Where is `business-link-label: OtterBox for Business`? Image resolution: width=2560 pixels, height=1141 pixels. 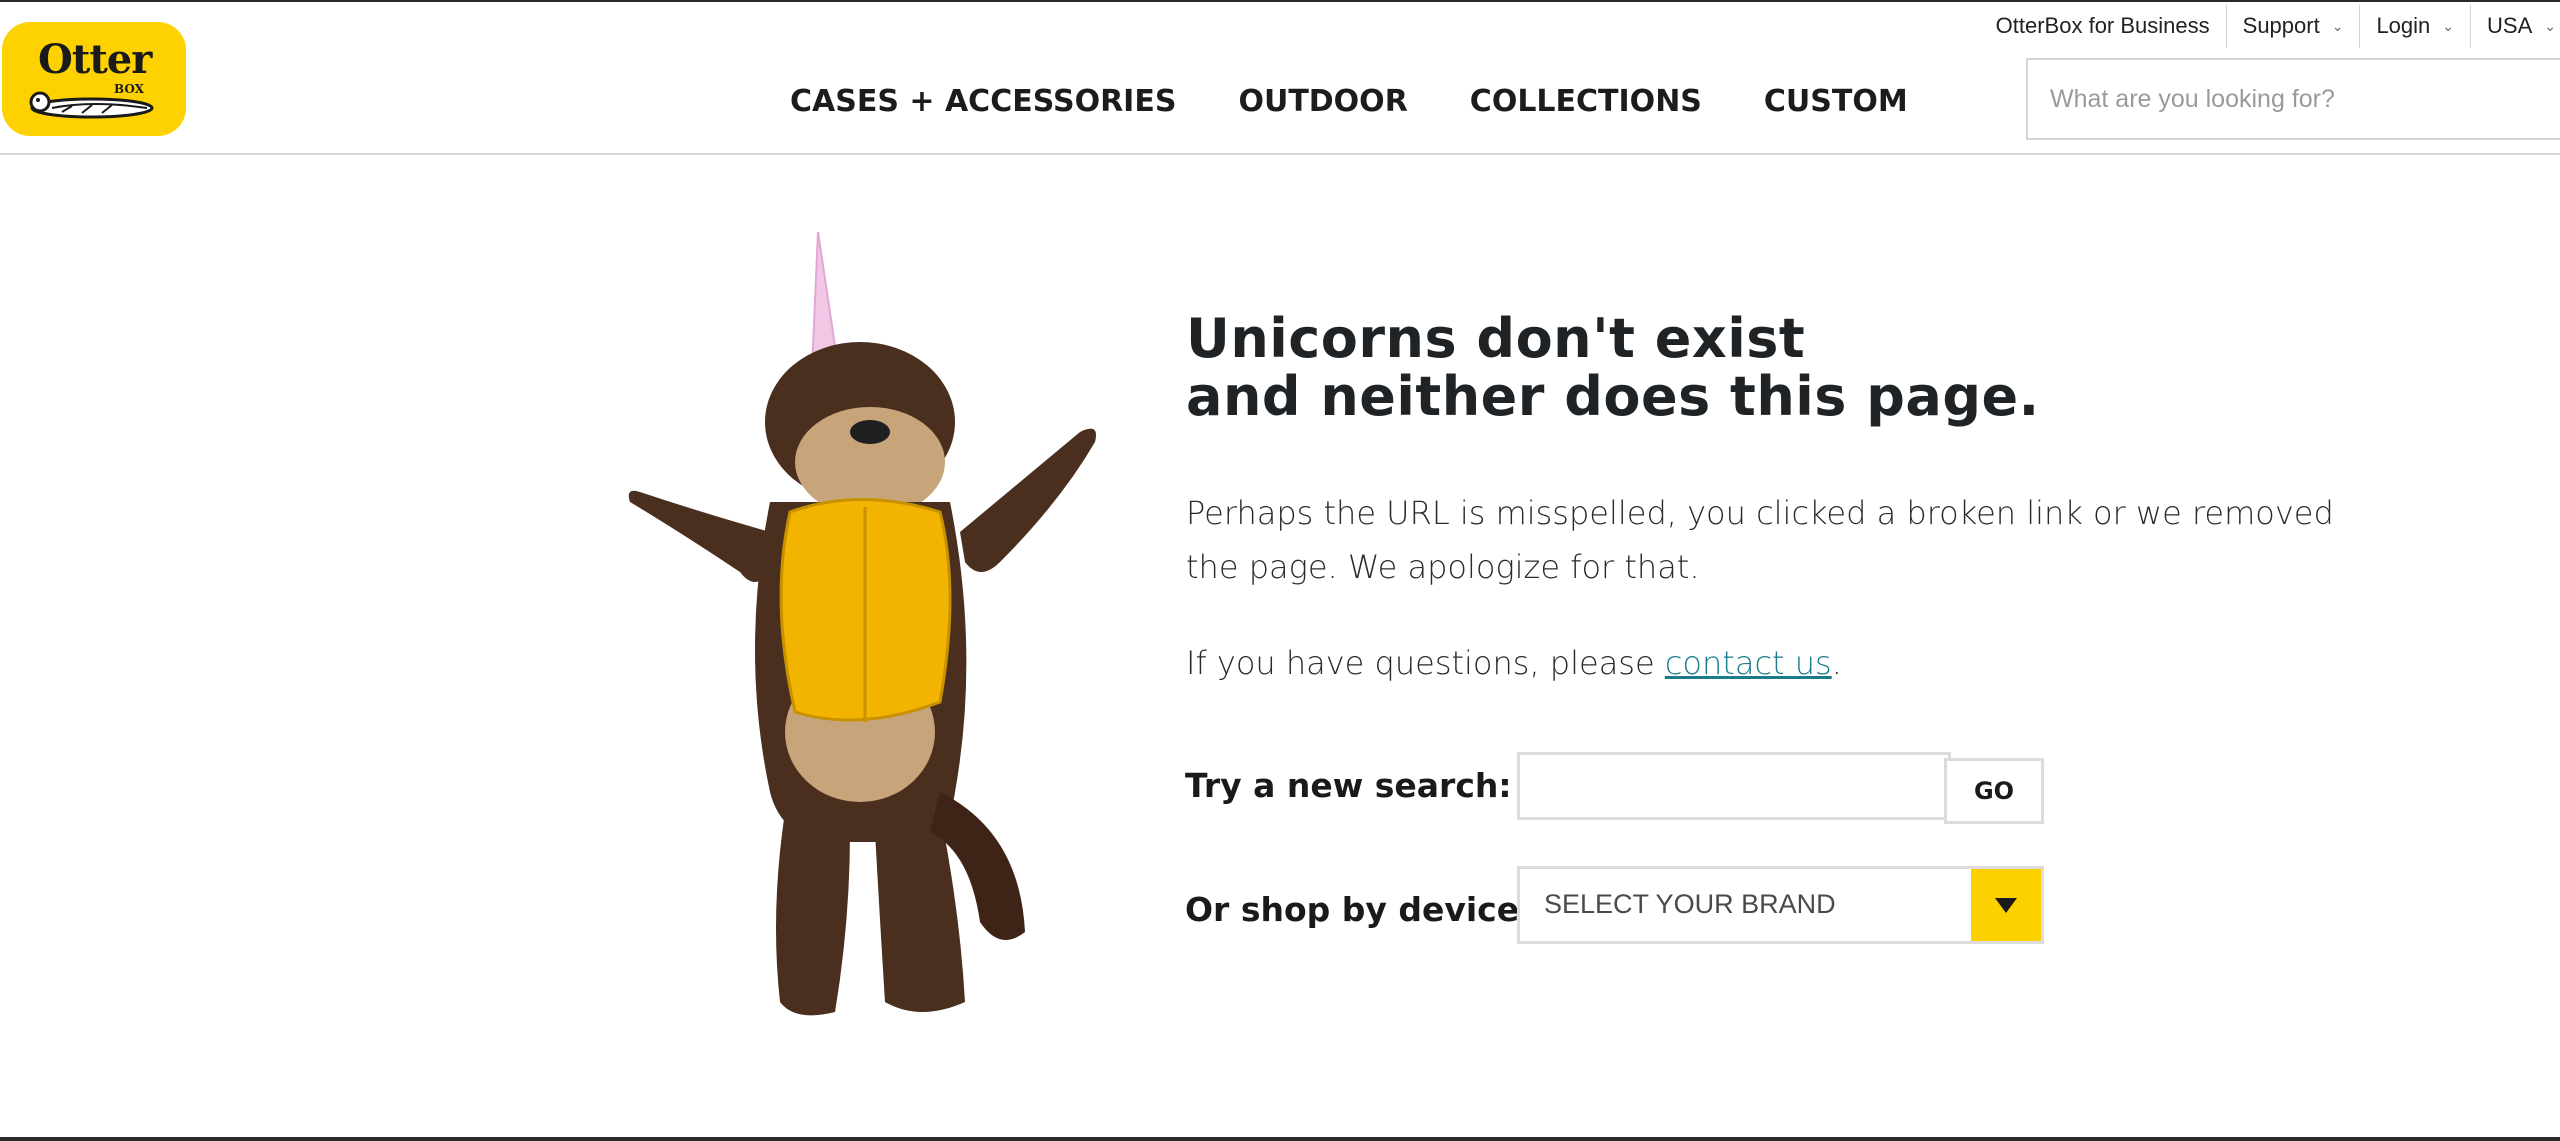 business-link-label: OtterBox for Business is located at coordinates (2102, 25).